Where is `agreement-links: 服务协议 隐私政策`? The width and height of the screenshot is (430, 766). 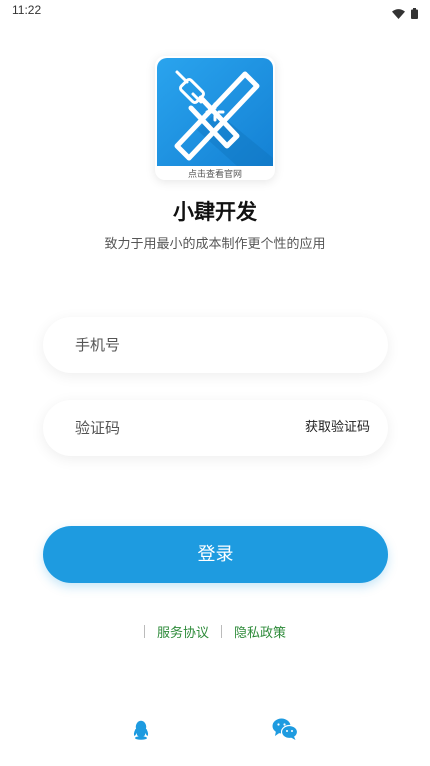
agreement-links: 服务协议 隐私政策 is located at coordinates (215, 631).